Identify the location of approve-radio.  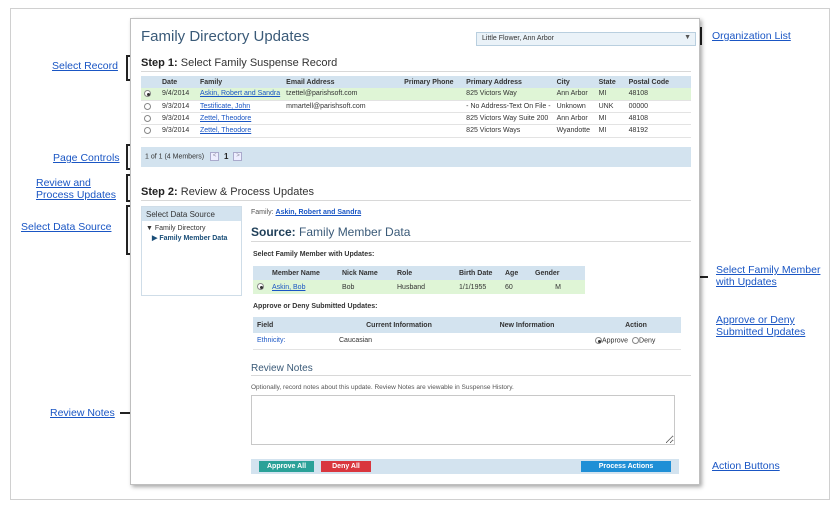
(598, 341).